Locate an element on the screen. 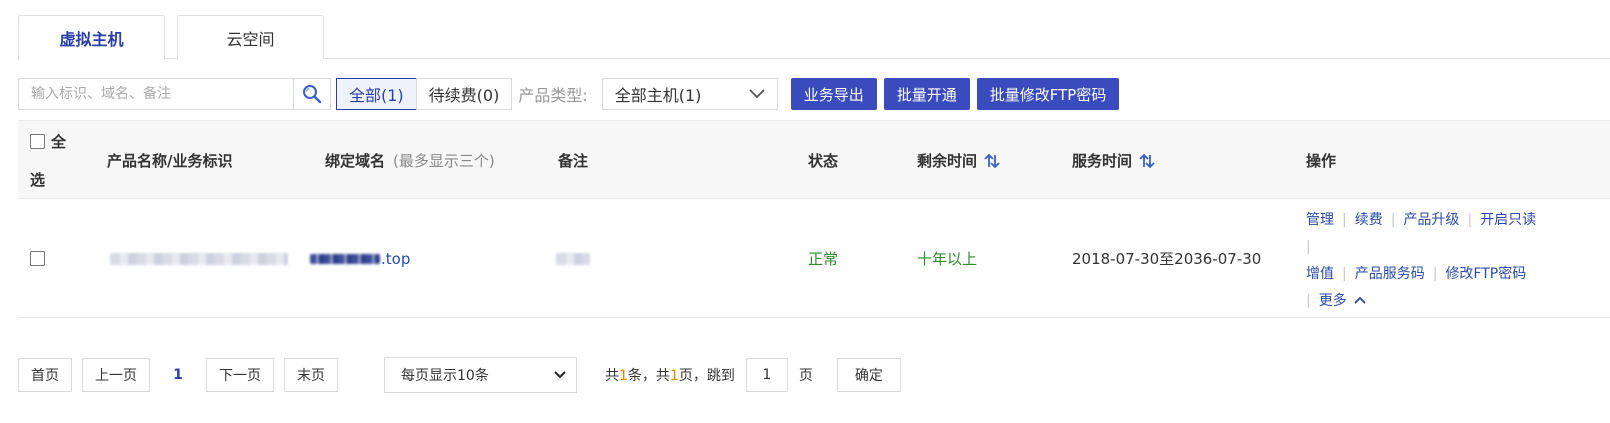 The height and width of the screenshot is (423, 1610). jump-confirm-button: 确定 is located at coordinates (868, 375).